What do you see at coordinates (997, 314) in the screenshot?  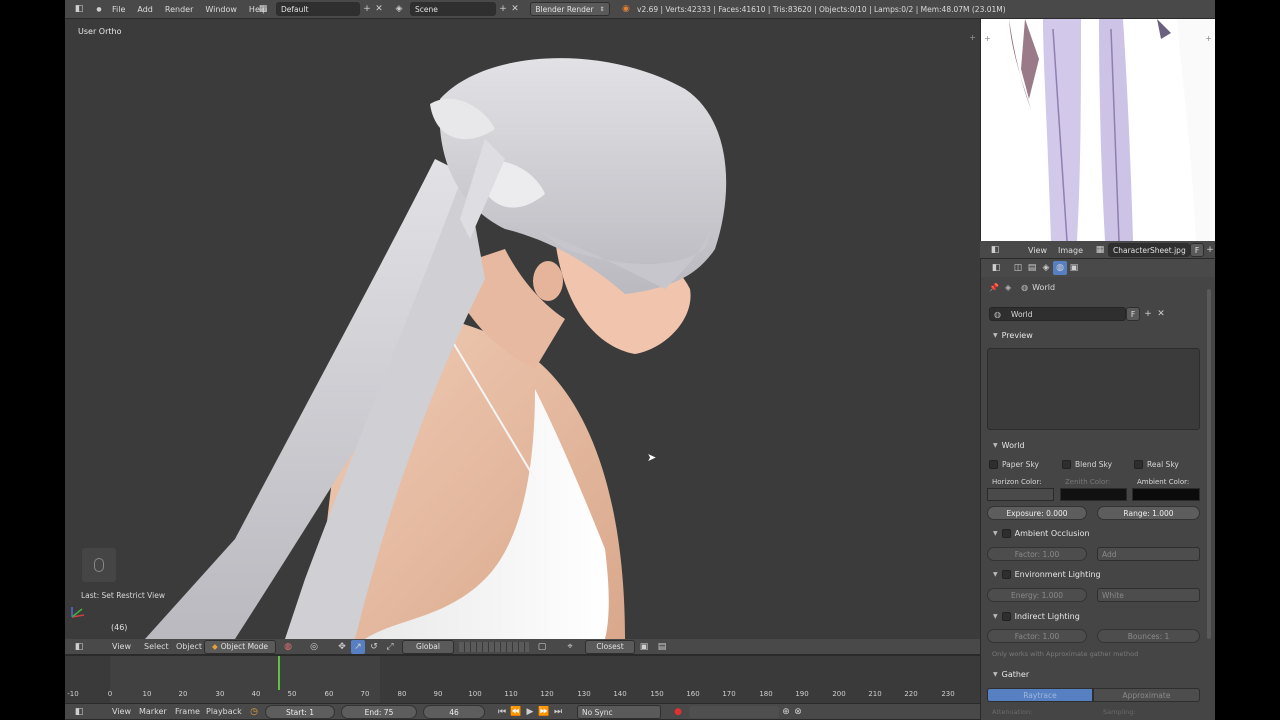 I see `world-browse-icon: ◍` at bounding box center [997, 314].